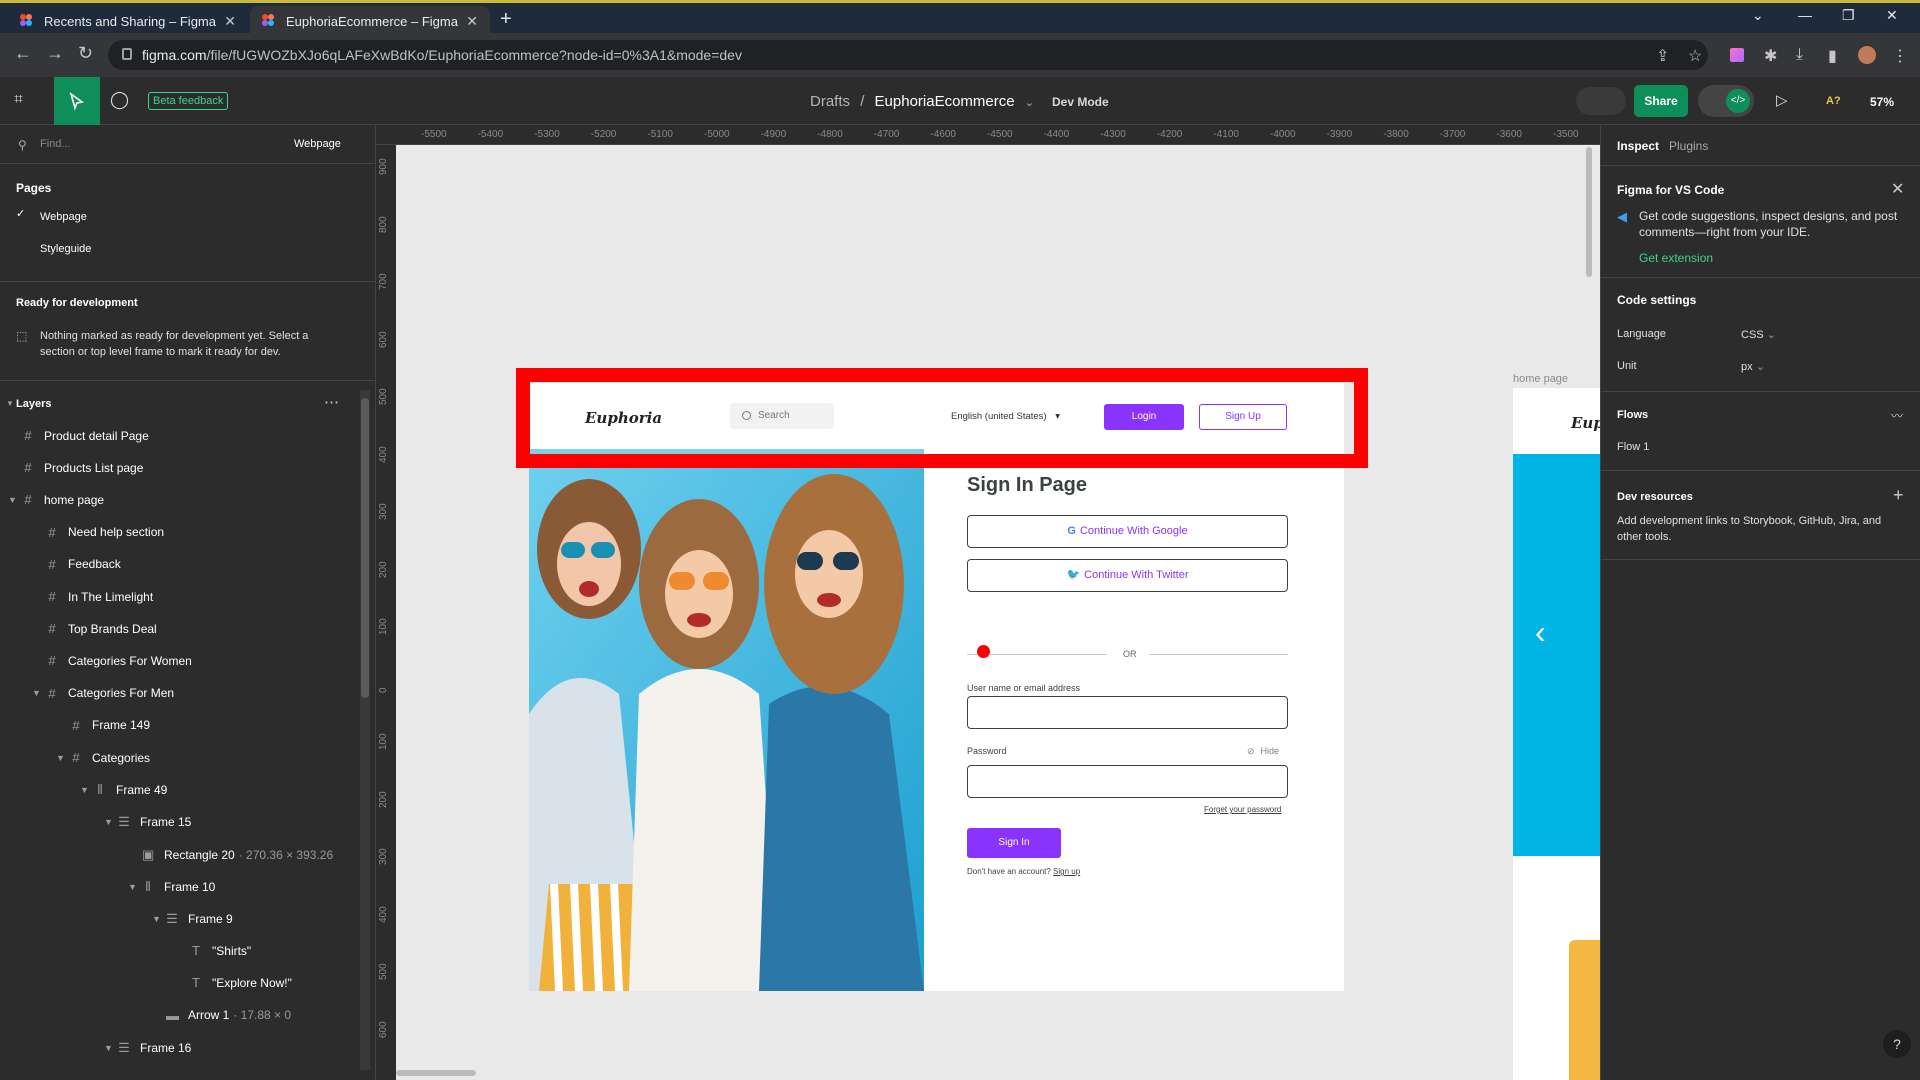  What do you see at coordinates (1897, 1044) in the screenshot?
I see `help-button: ?` at bounding box center [1897, 1044].